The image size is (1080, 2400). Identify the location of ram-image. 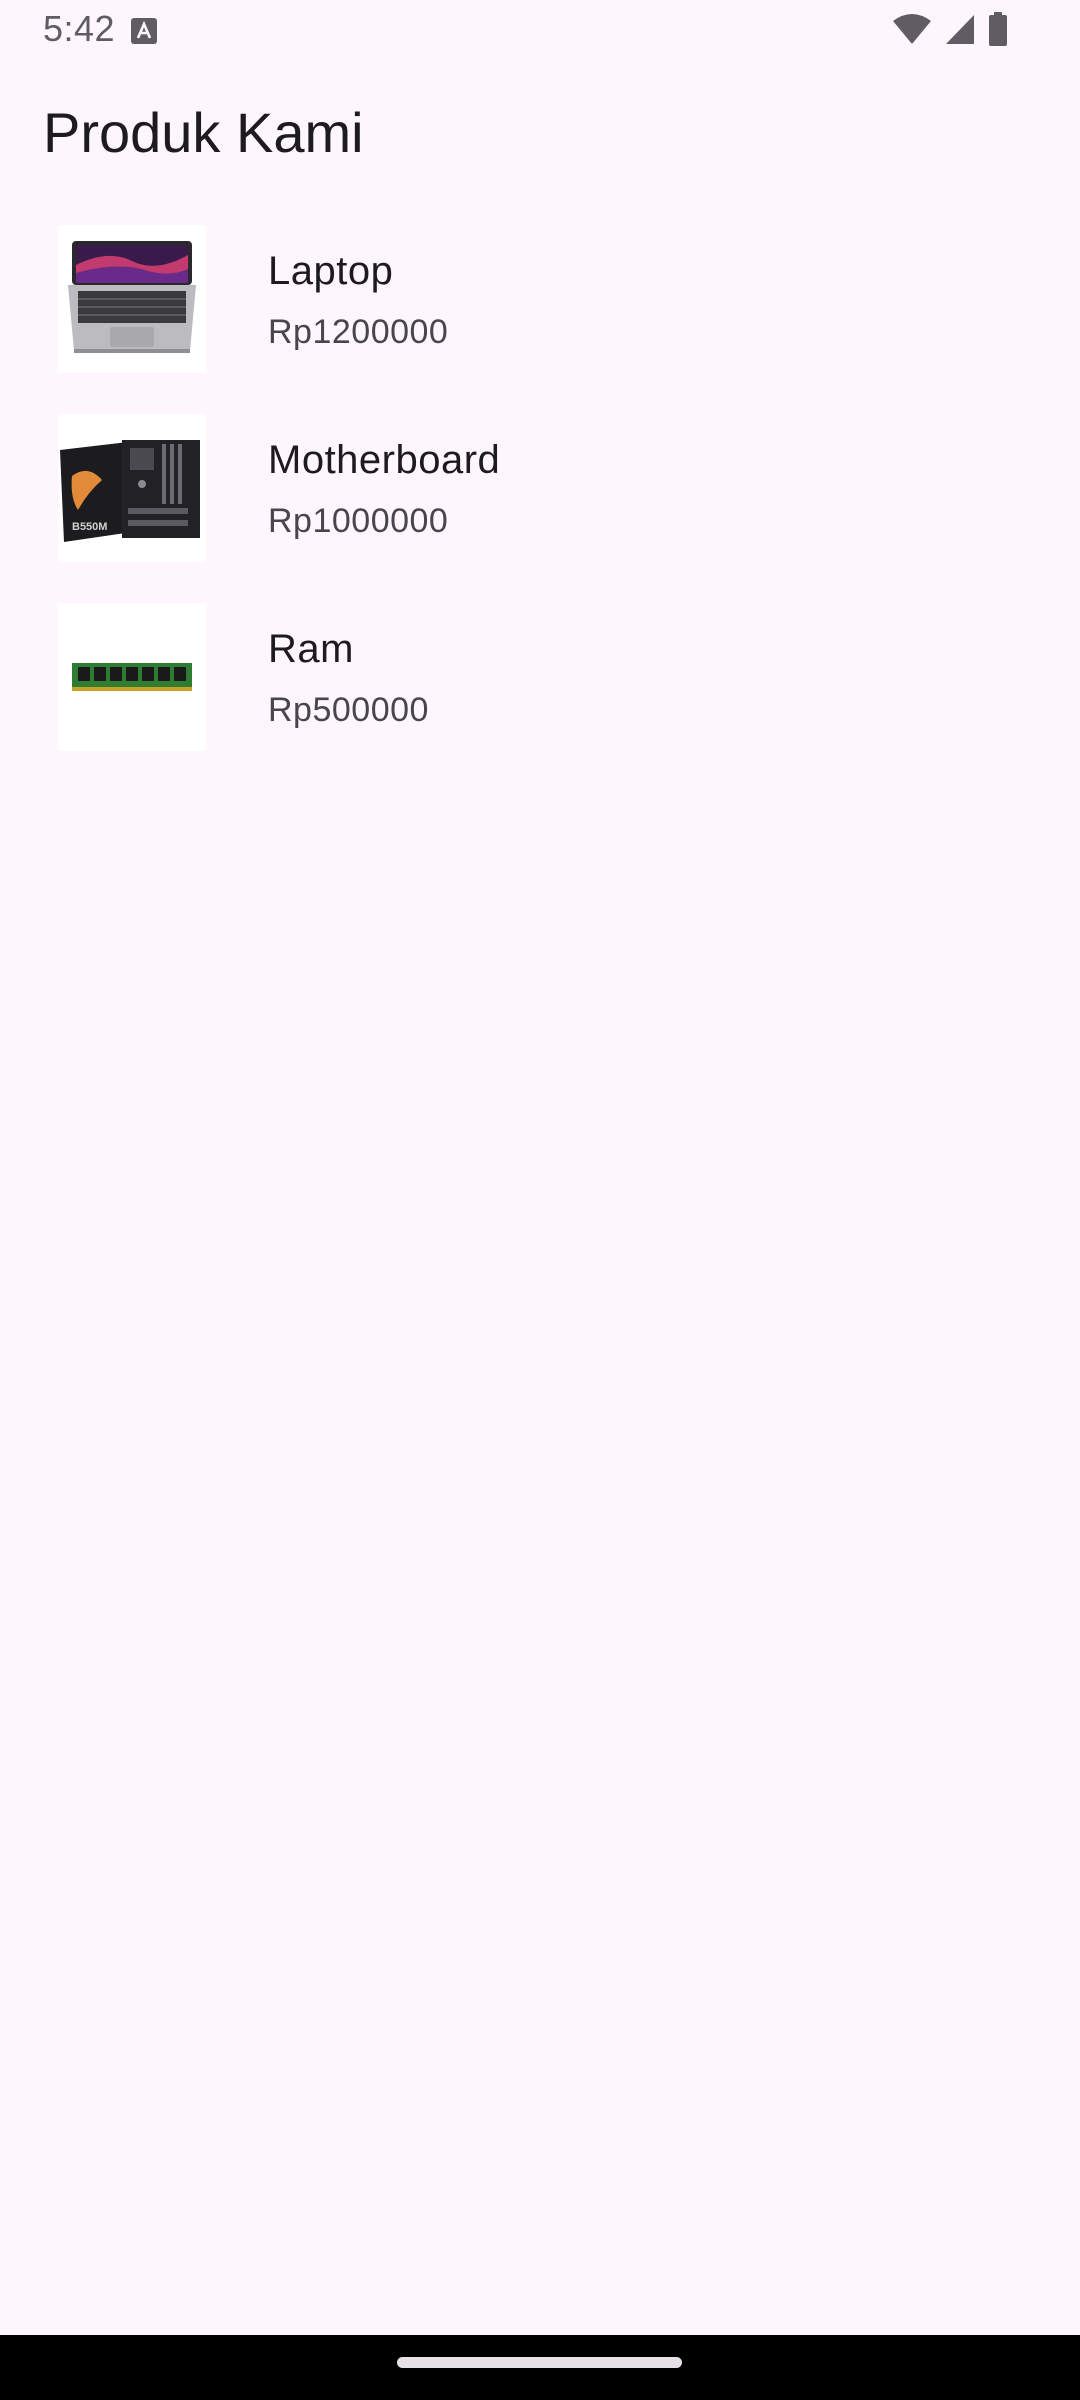
(132, 677).